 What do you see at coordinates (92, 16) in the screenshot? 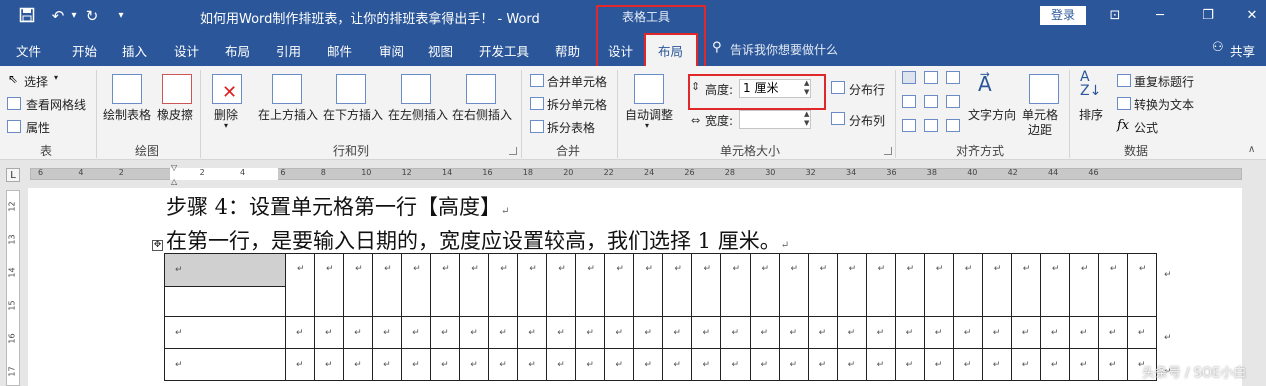
I see `redo-icon: ↻` at bounding box center [92, 16].